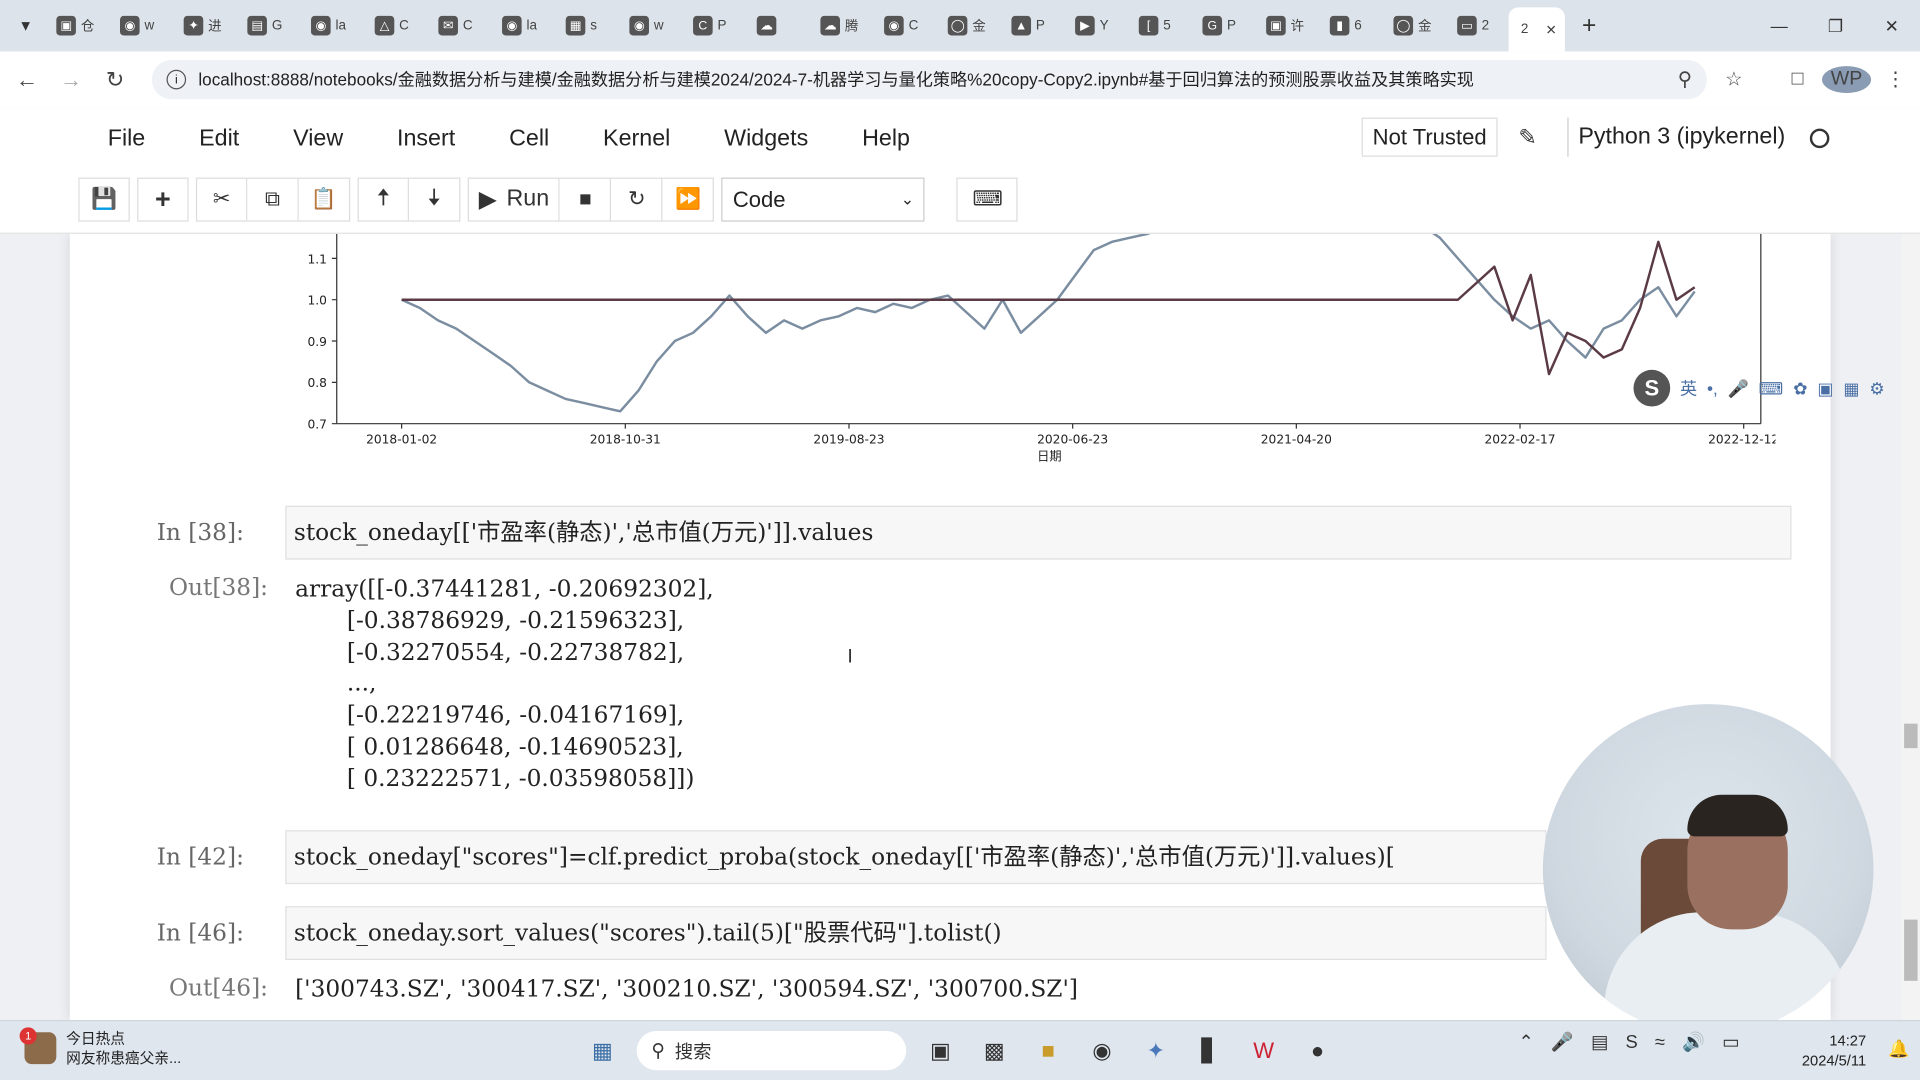  I want to click on zoom-icon: ⚲, so click(1684, 79).